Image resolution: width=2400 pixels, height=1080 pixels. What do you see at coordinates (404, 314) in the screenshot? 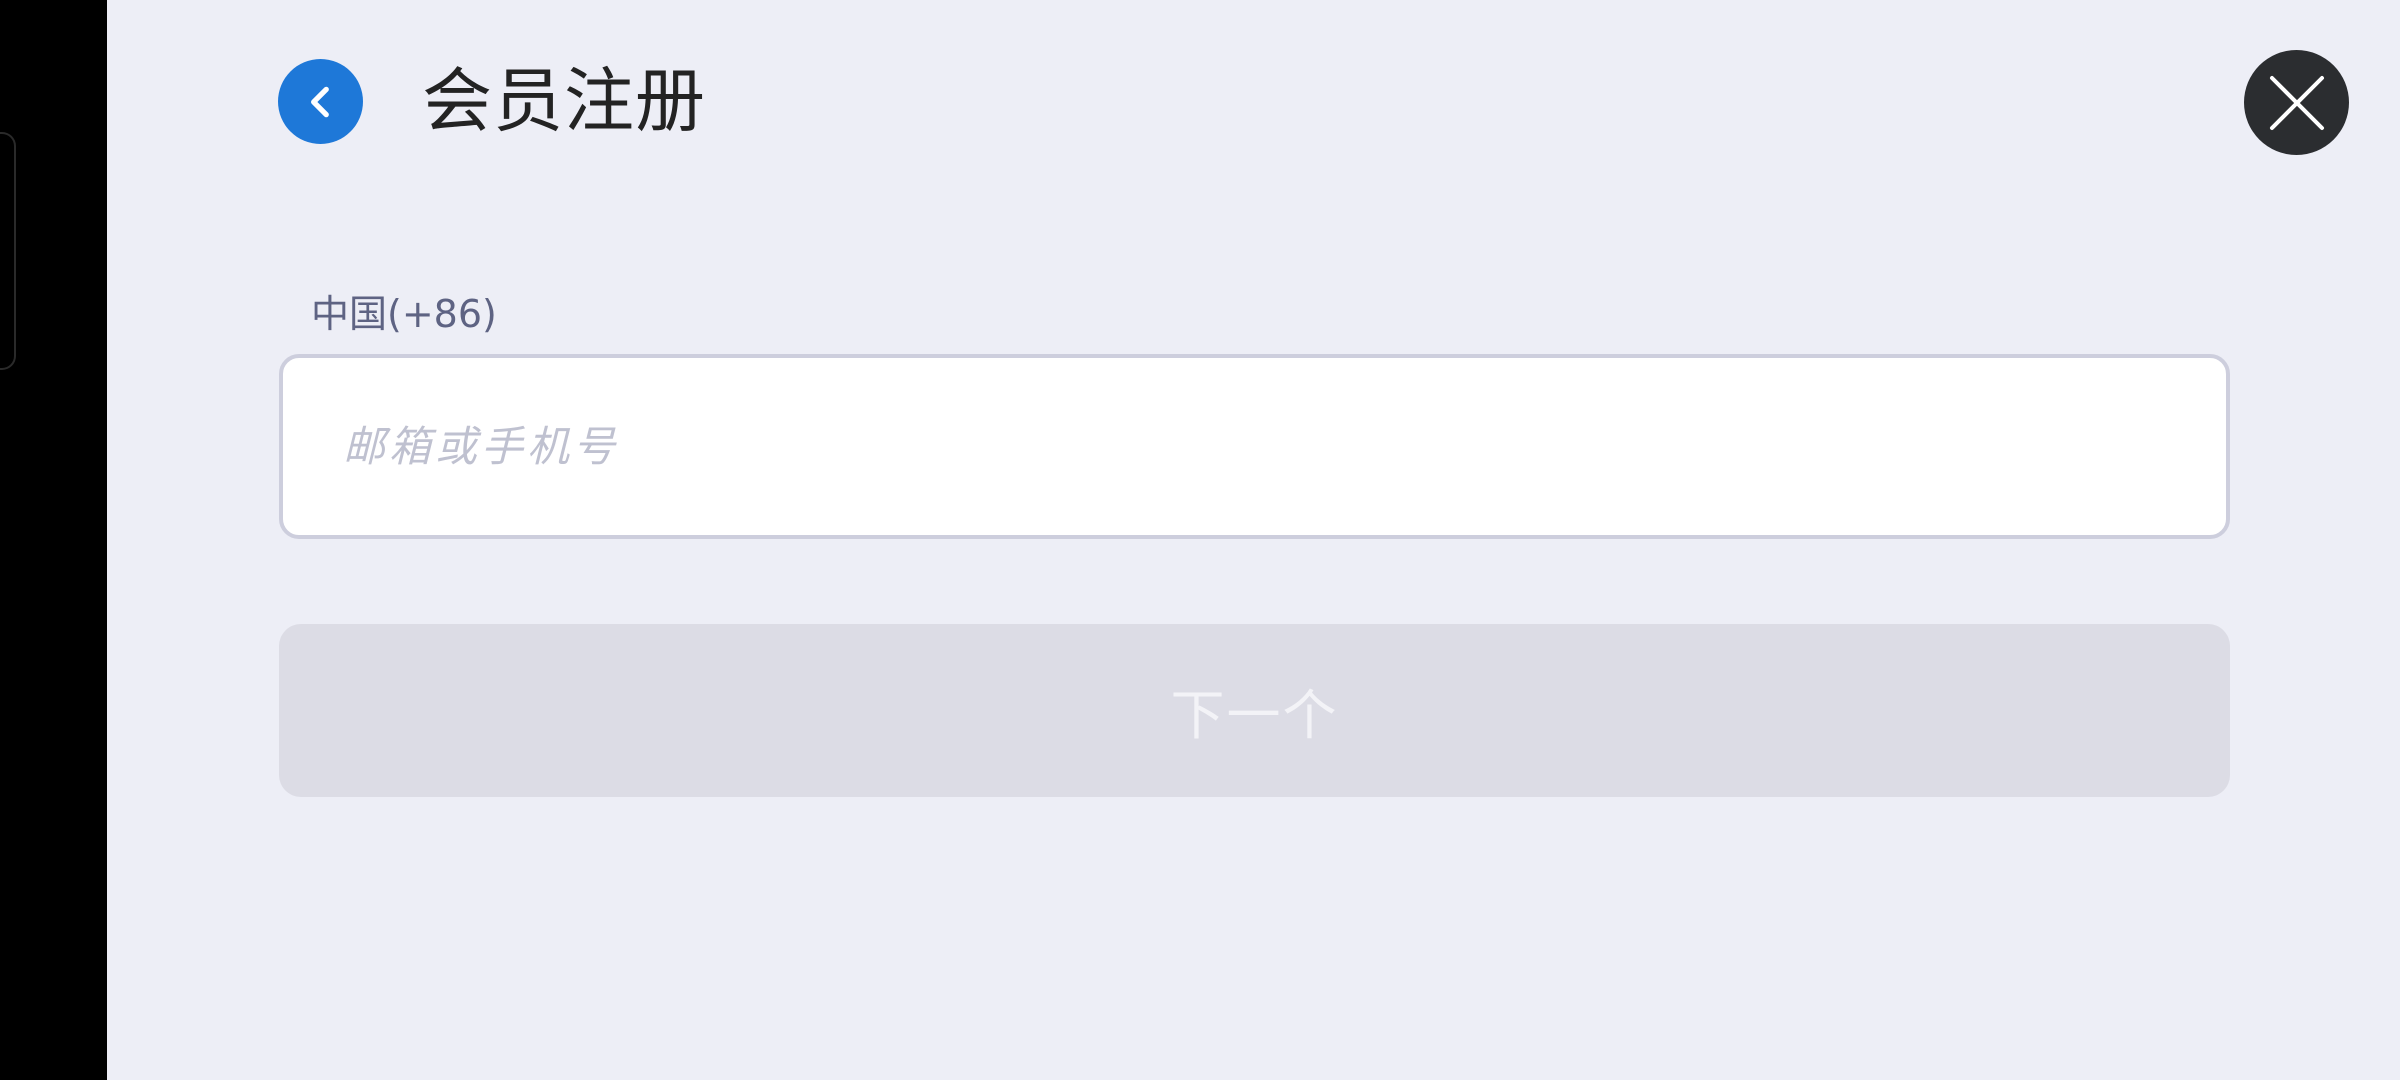
I see `country-code-selector: 中国(+86)` at bounding box center [404, 314].